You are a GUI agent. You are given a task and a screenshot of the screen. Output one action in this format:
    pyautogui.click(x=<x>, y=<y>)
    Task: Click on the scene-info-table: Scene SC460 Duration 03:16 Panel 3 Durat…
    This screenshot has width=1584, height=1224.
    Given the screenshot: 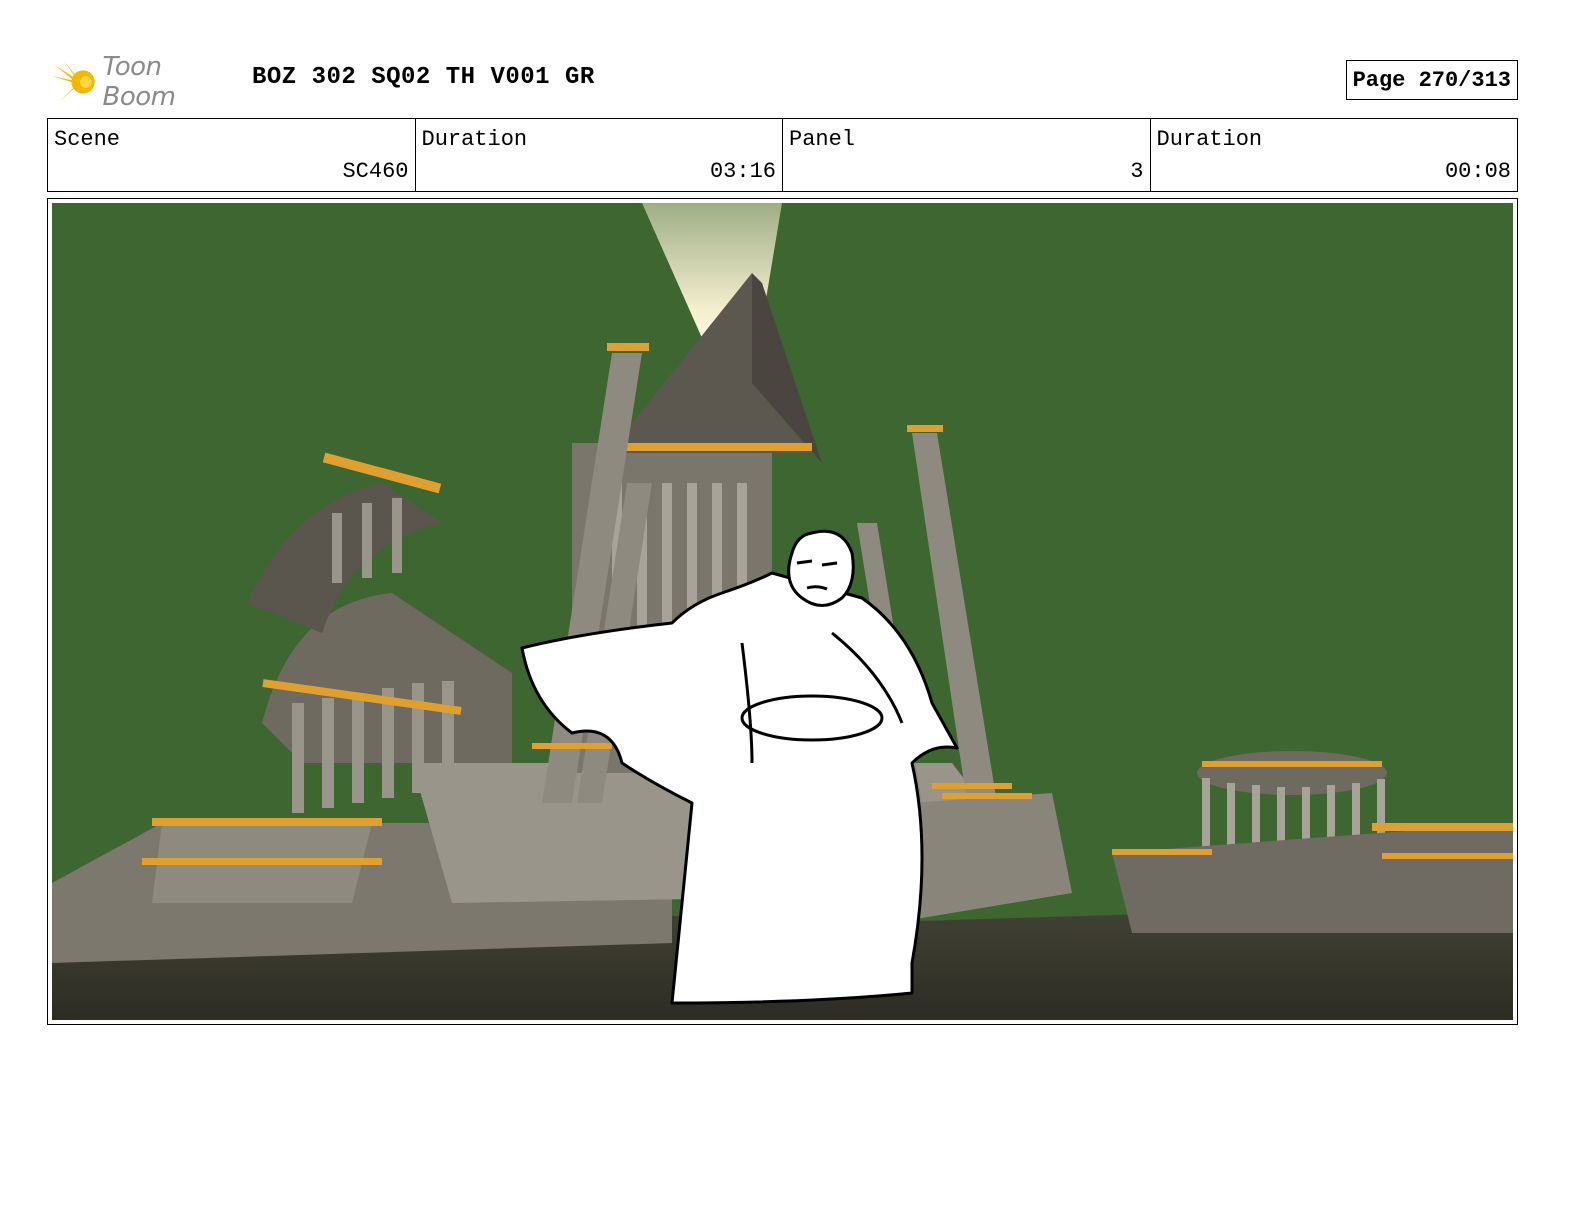 What is the action you would take?
    pyautogui.click(x=782, y=155)
    